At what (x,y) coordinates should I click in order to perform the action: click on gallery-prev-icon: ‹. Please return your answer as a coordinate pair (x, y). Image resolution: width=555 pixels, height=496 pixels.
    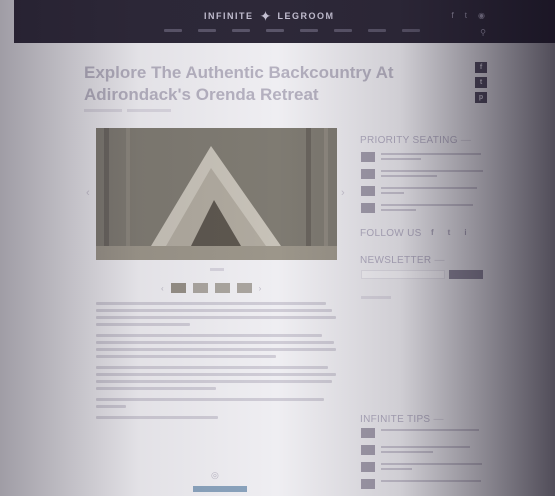
    Looking at the image, I should click on (88, 193).